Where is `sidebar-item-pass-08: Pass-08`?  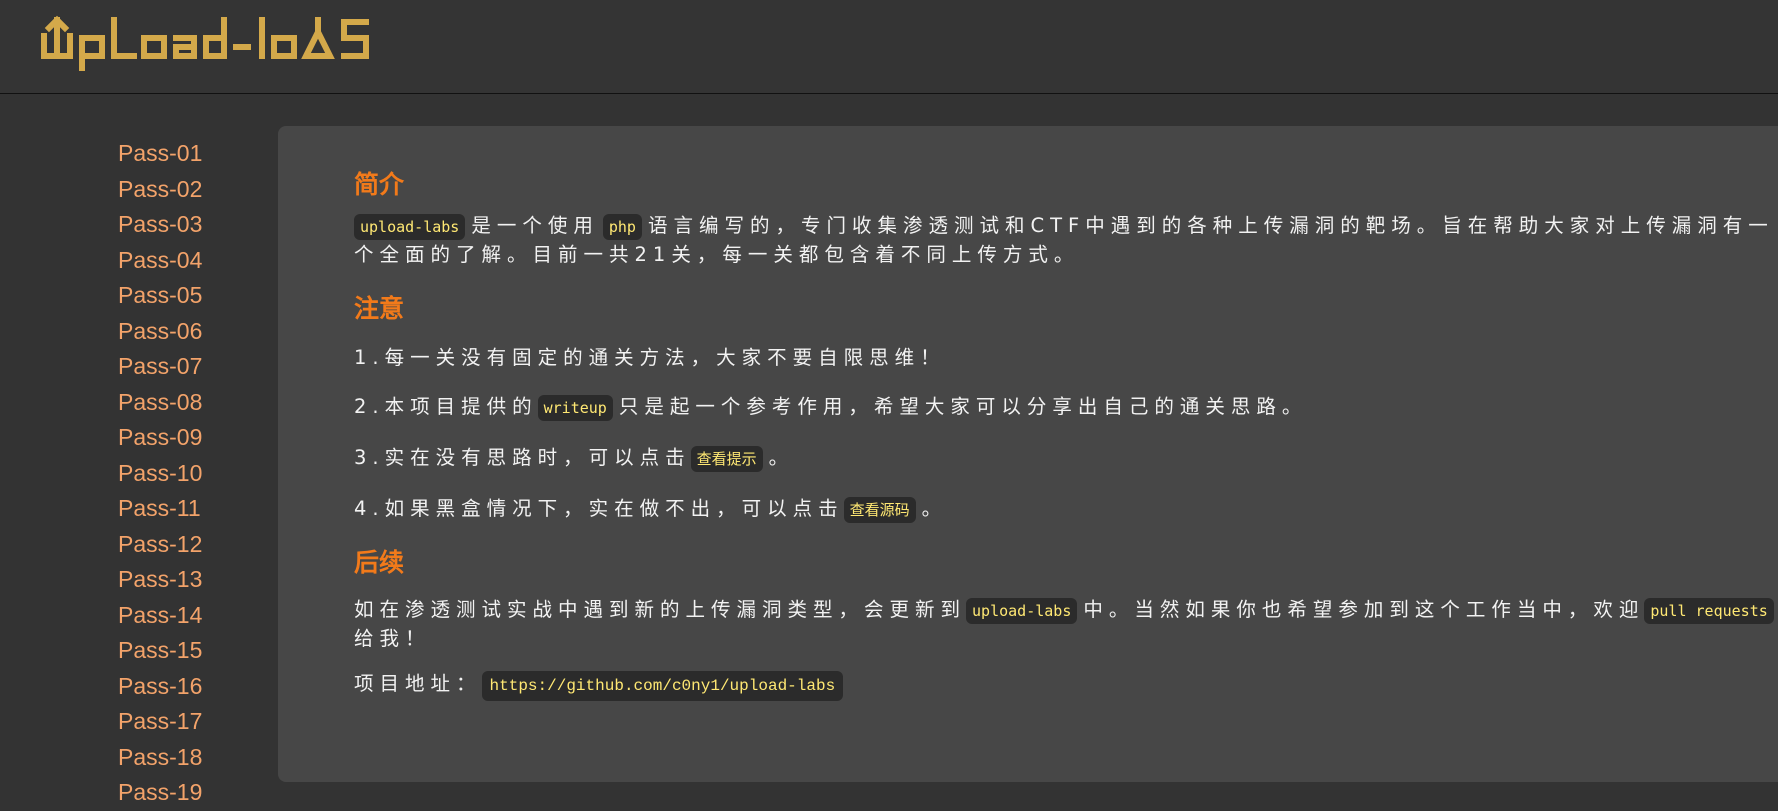 sidebar-item-pass-08: Pass-08 is located at coordinates (180, 403).